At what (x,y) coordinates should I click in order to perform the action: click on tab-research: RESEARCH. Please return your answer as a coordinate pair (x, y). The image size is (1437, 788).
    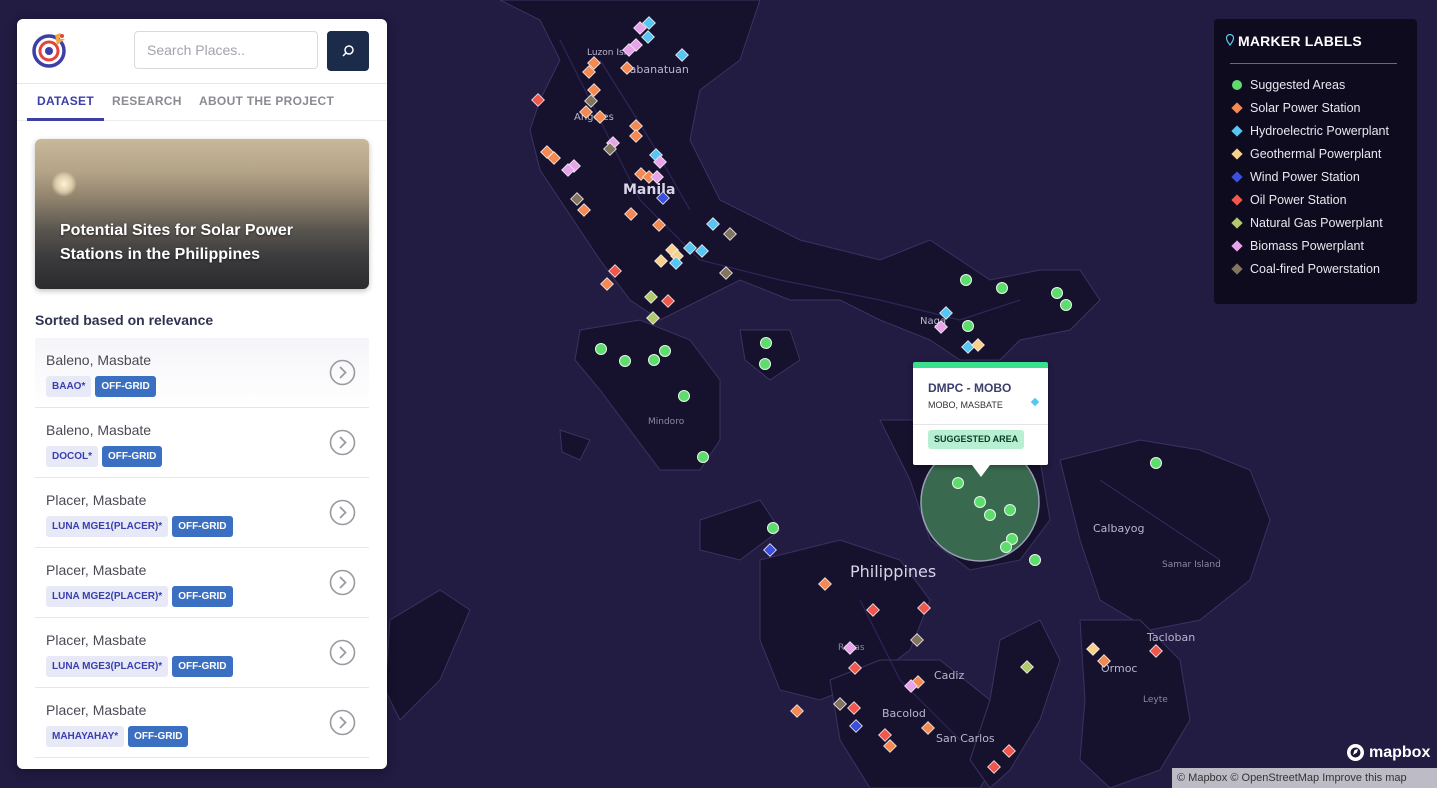
    Looking at the image, I should click on (147, 101).